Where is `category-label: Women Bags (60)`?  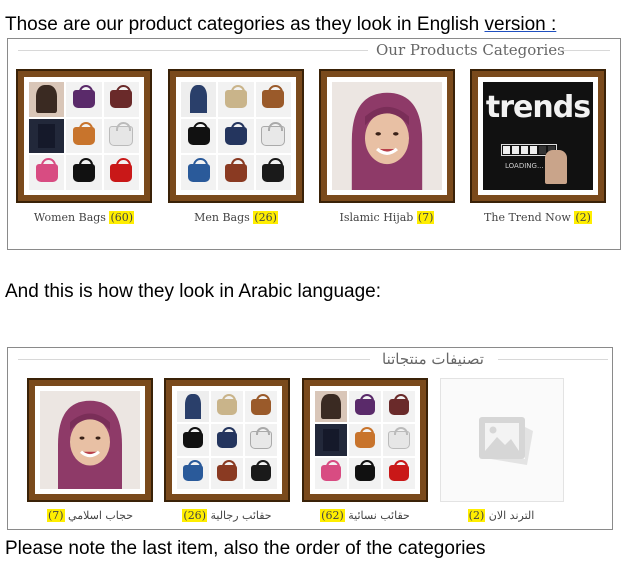 category-label: Women Bags (60) is located at coordinates (84, 217).